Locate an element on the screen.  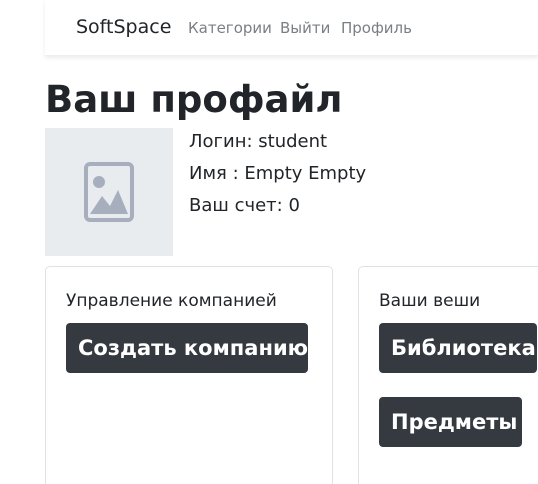
nav-link-categories: Категории is located at coordinates (230, 28).